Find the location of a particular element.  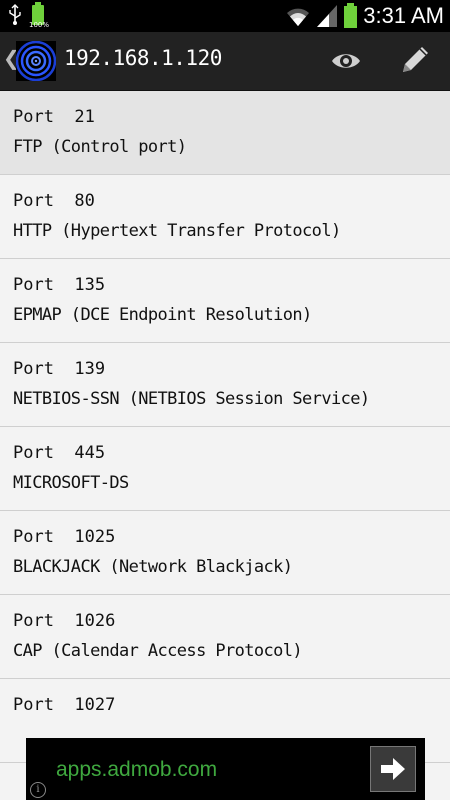

port-description: MICROSOFT-DS is located at coordinates (71, 483).